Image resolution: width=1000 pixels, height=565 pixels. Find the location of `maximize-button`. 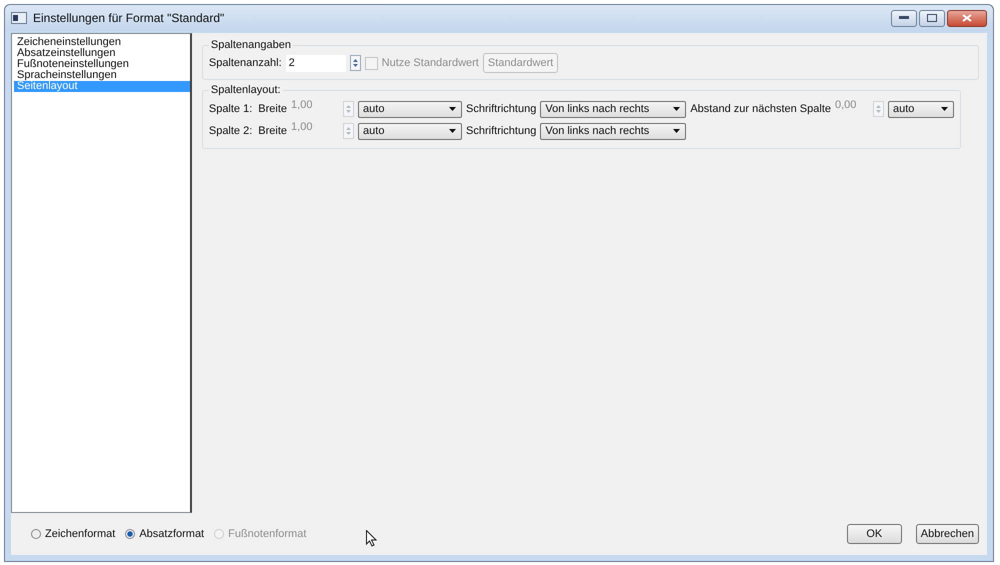

maximize-button is located at coordinates (932, 18).